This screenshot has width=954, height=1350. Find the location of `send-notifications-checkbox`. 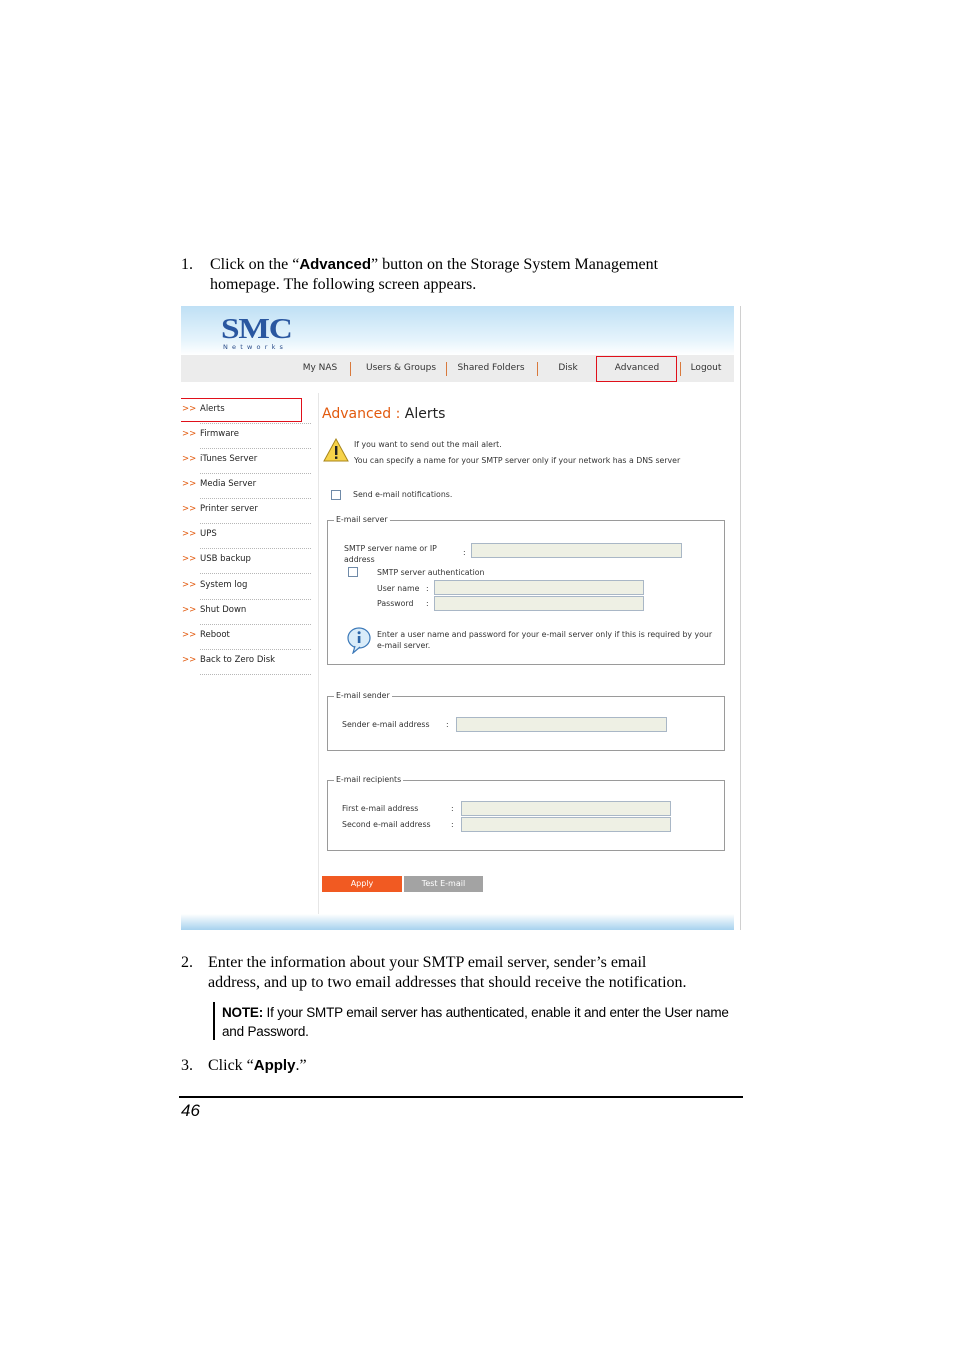

send-notifications-checkbox is located at coordinates (336, 495).